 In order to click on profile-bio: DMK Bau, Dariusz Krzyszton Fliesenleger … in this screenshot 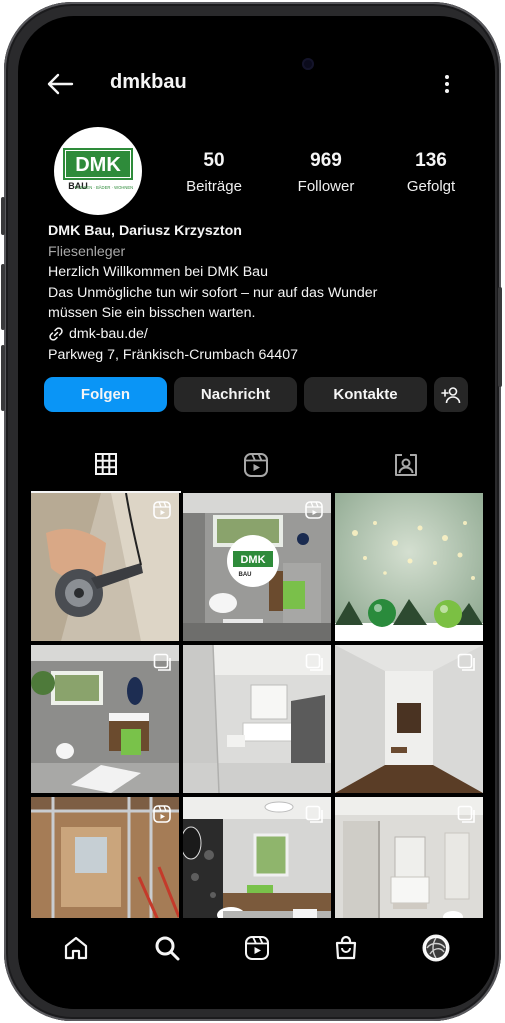, I will do `click(263, 293)`.